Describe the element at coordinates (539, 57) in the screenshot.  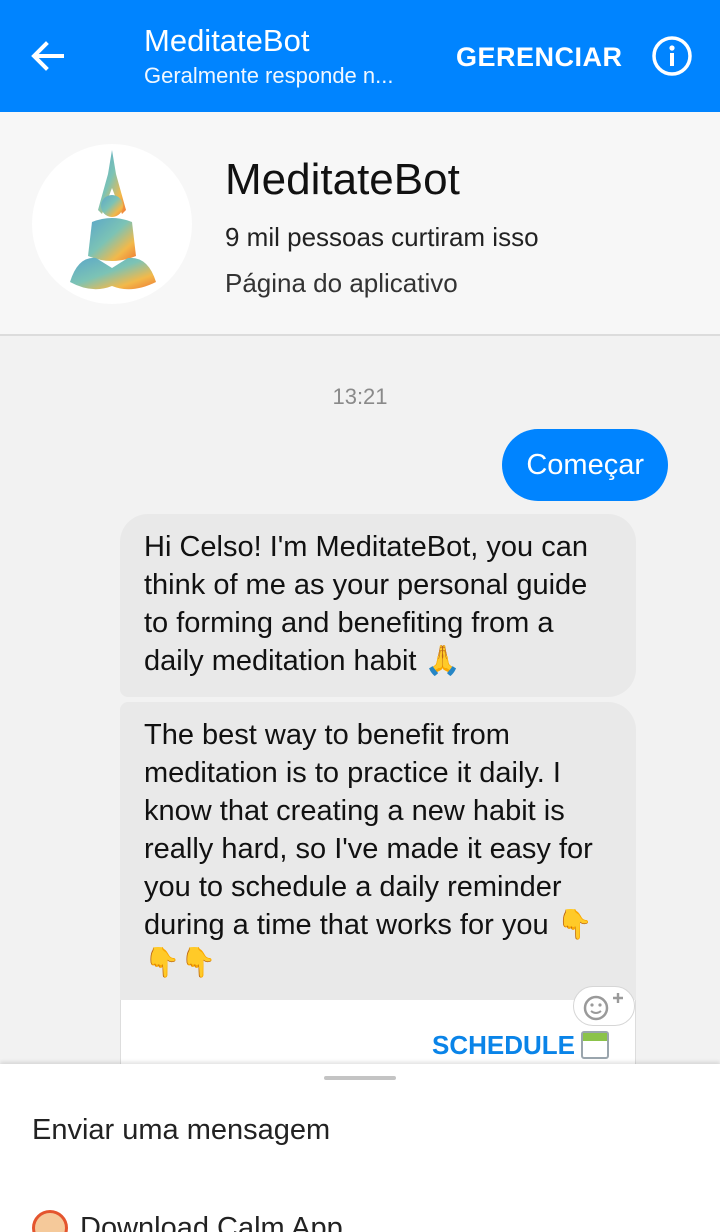
I see `manage-button: GERENCIAR` at that location.